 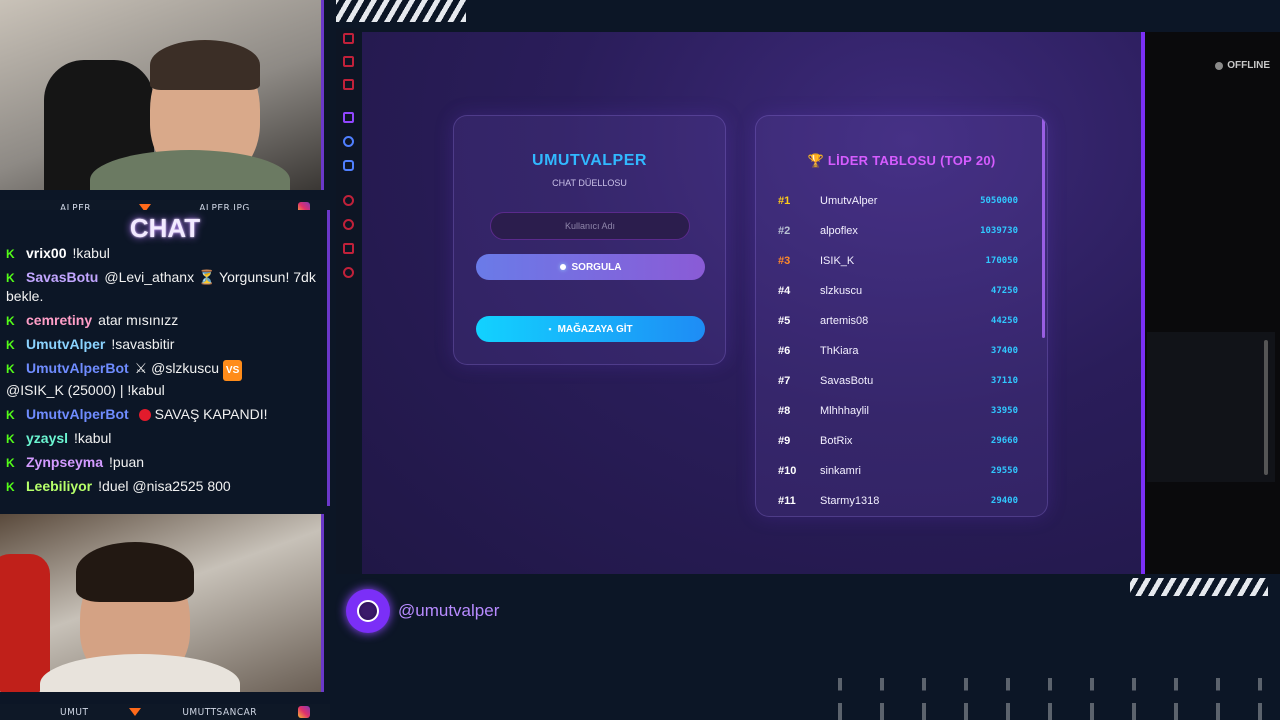 What do you see at coordinates (205, 65) in the screenshot?
I see `streamer-hair` at bounding box center [205, 65].